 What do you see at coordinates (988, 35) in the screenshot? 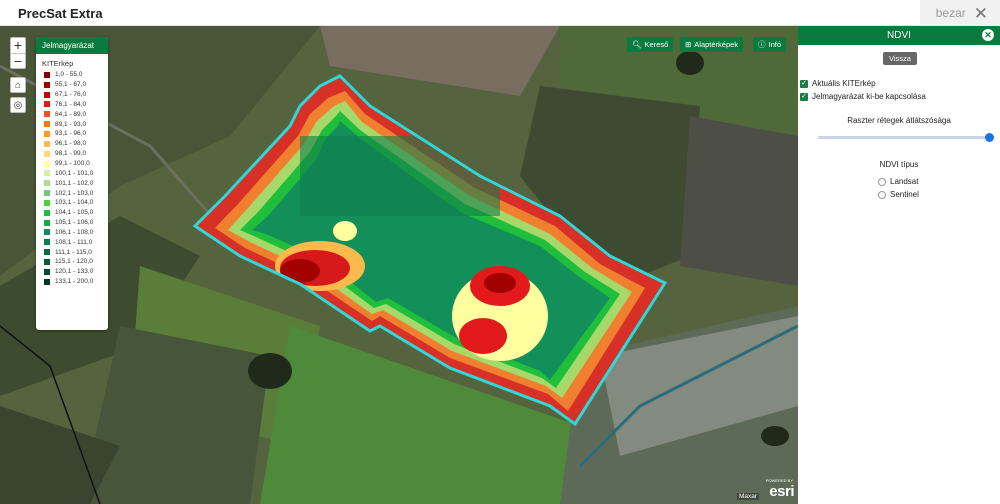
I see `panel-close-button: ✕` at bounding box center [988, 35].